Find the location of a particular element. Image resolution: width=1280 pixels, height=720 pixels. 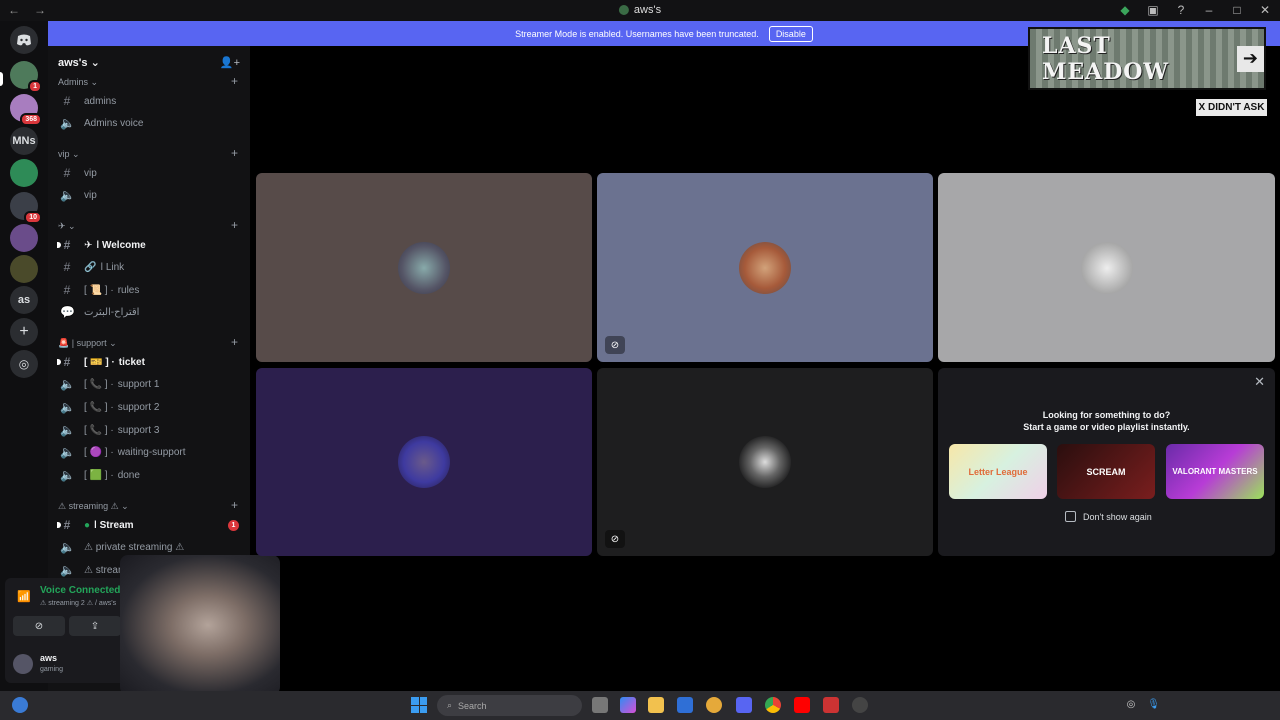

add-server-icon: + is located at coordinates (24, 332).